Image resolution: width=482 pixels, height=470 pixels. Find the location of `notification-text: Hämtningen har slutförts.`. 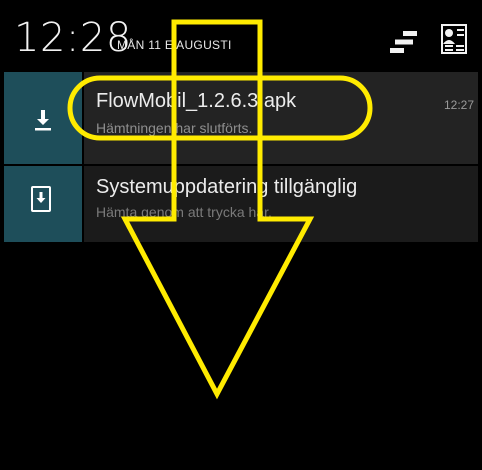

notification-text: Hämtningen har slutförts. is located at coordinates (174, 128).